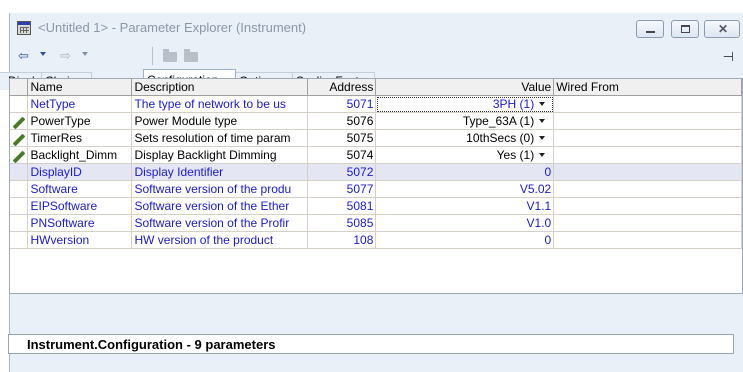 The image size is (743, 372). What do you see at coordinates (465, 189) in the screenshot?
I see `cell-value: V5.02` at bounding box center [465, 189].